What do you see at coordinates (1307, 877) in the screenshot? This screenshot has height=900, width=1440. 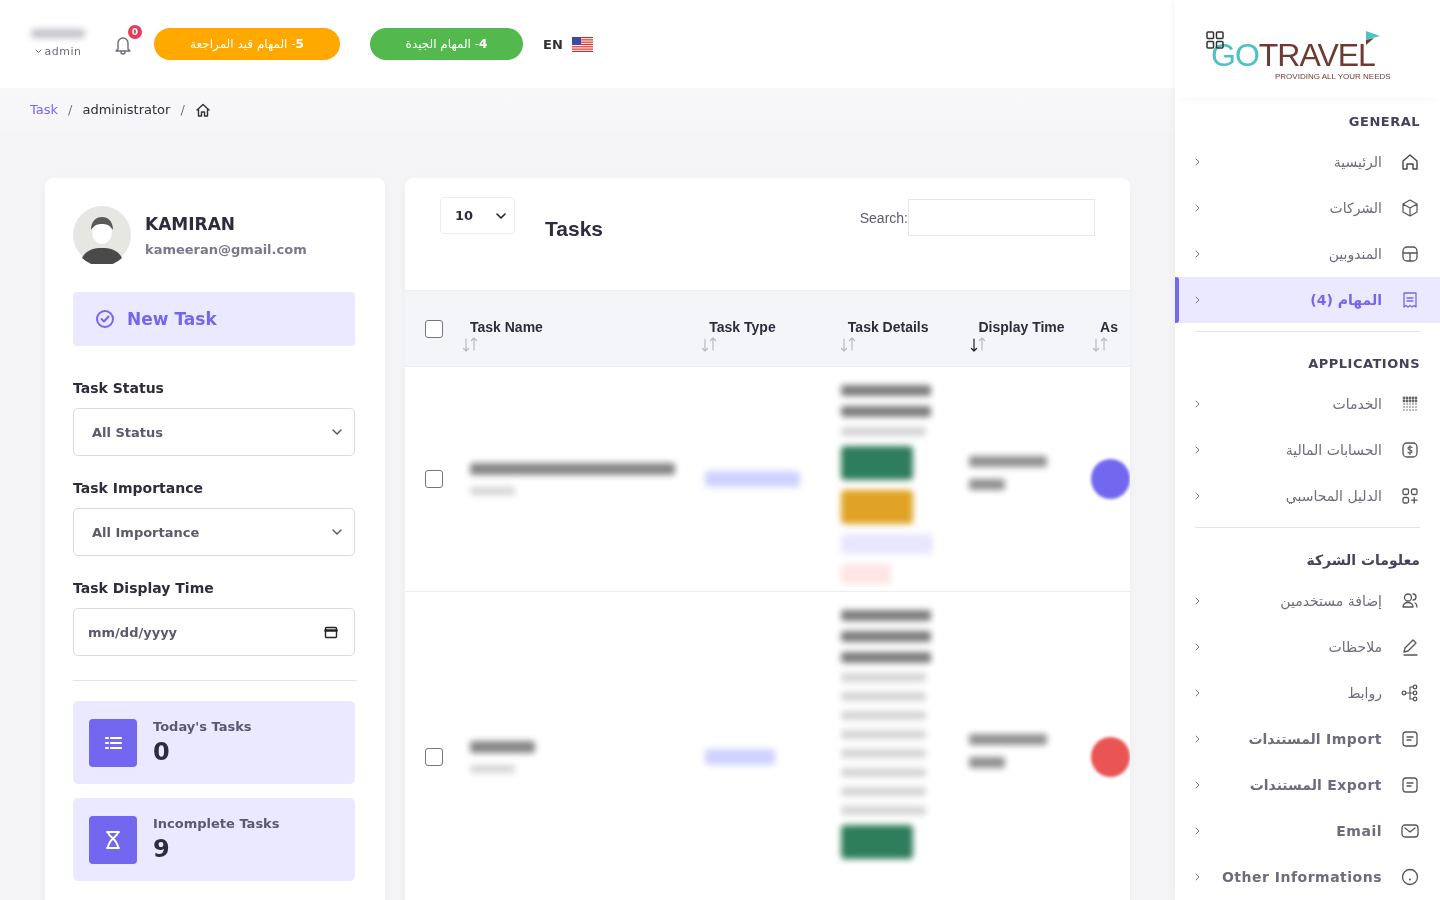 I see `sidebar-item: Other Informations` at bounding box center [1307, 877].